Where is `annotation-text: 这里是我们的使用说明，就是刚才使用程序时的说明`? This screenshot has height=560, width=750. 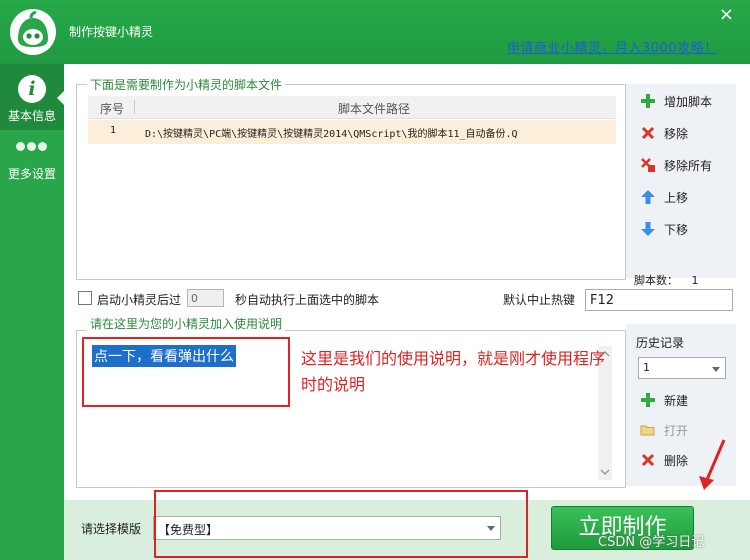 annotation-text: 这里是我们的使用说明，就是刚才使用程序时的说明 is located at coordinates (453, 371).